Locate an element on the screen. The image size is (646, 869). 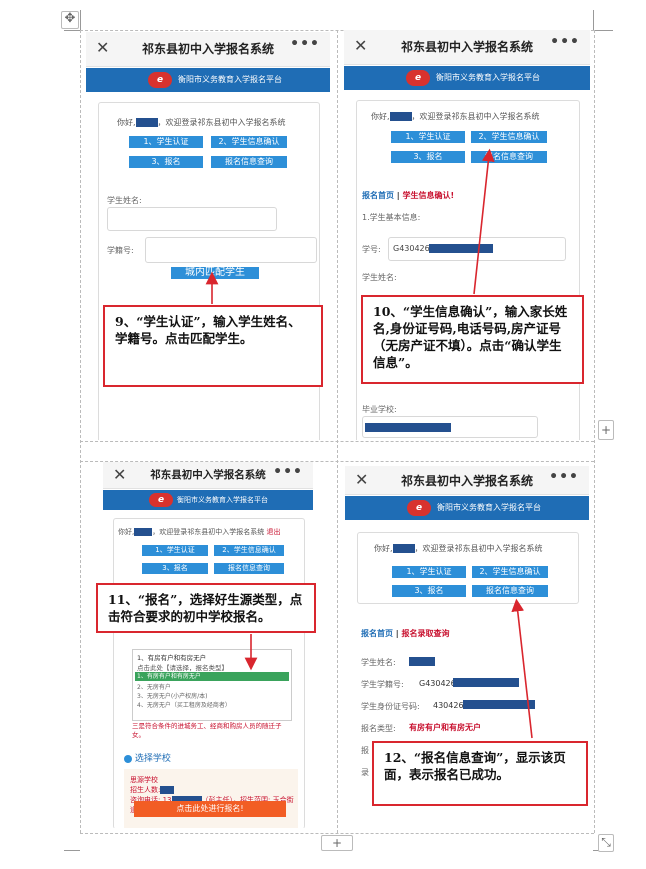
student-id-field: G430426 is located at coordinates (477, 249).